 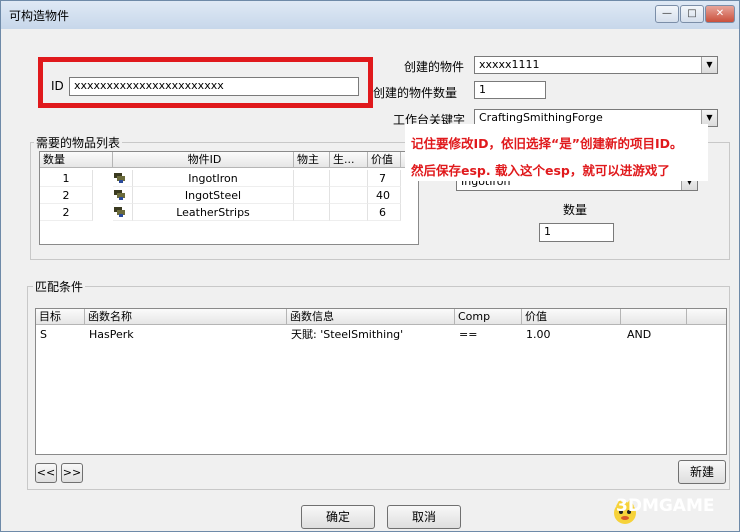 What do you see at coordinates (509, 64) in the screenshot?
I see `created-object-value: xxxxx1111` at bounding box center [509, 64].